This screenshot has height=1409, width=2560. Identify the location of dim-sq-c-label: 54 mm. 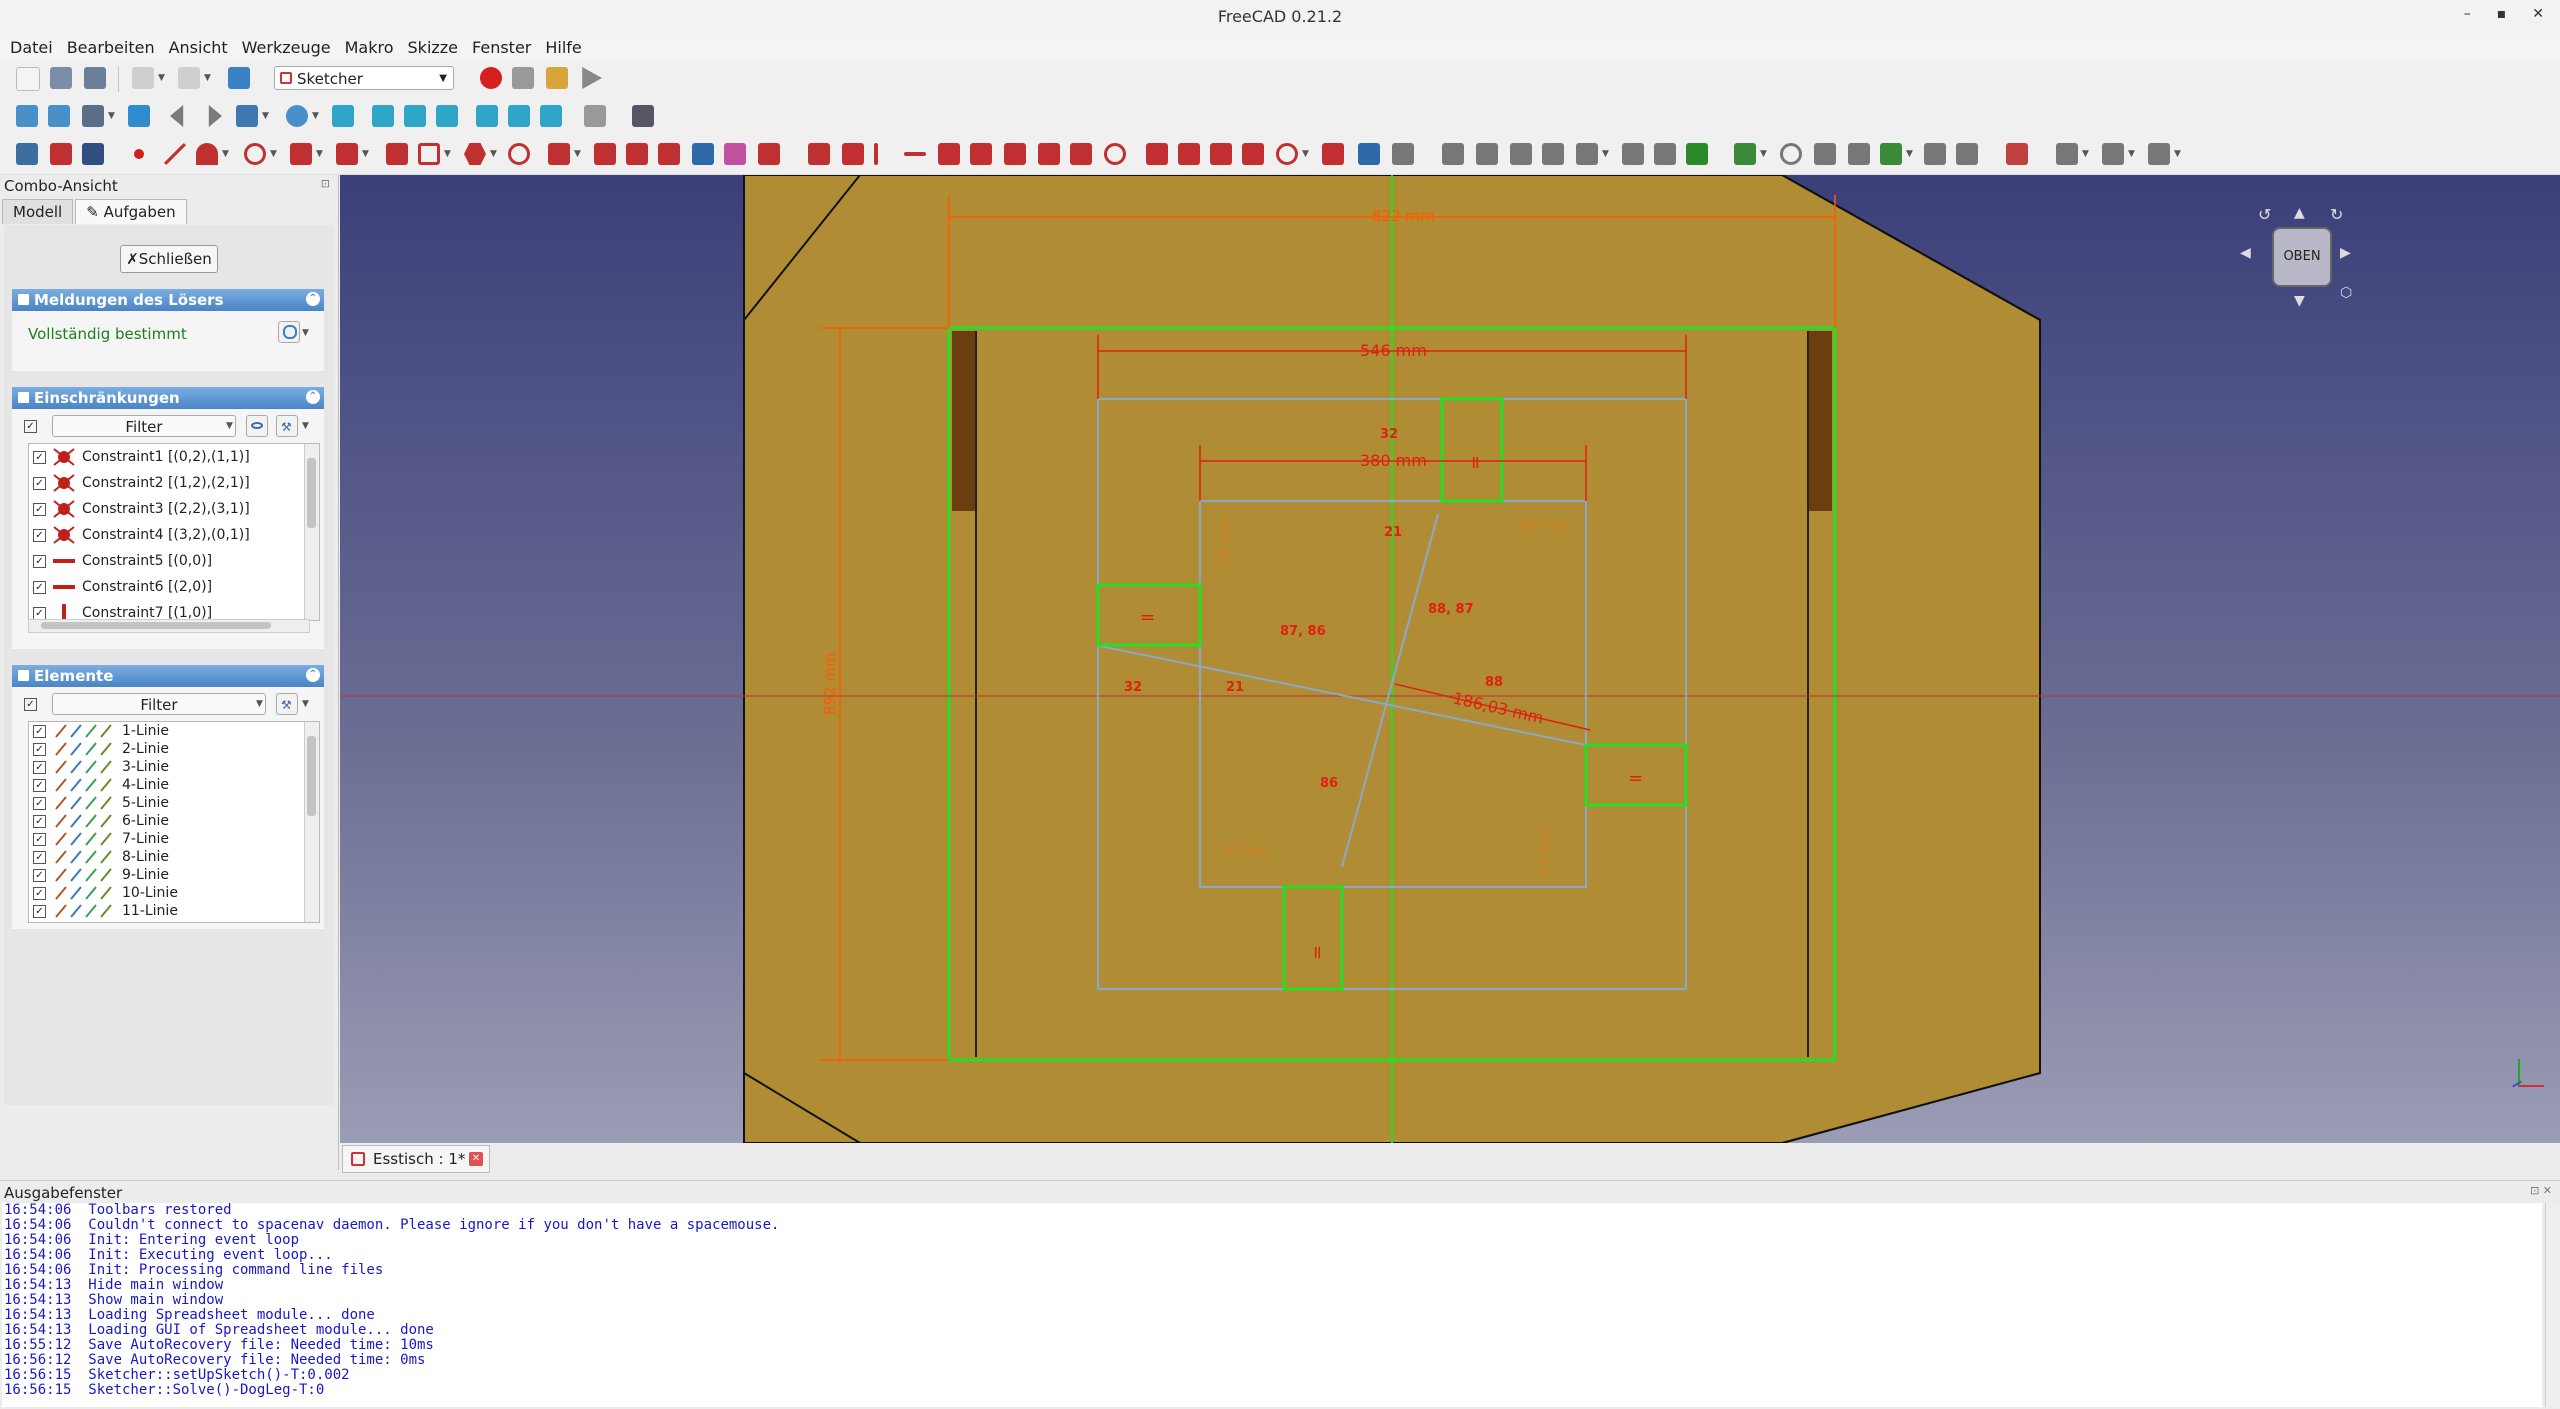
(1226, 540).